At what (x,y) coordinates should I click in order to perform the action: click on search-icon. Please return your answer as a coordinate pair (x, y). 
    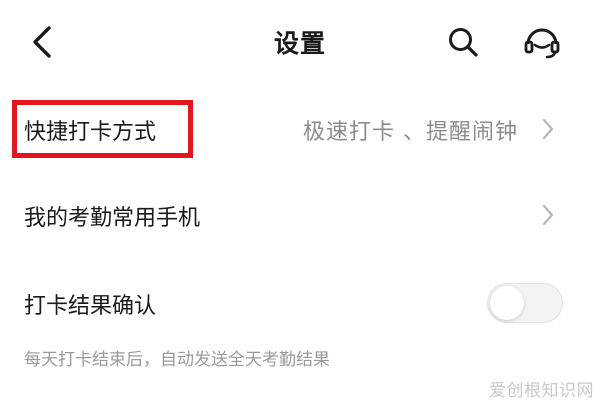
    Looking at the image, I should click on (463, 42).